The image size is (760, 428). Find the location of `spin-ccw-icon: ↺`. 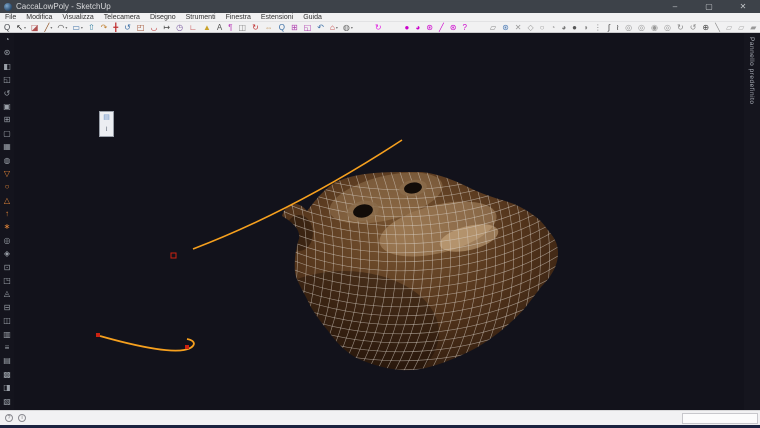

spin-ccw-icon: ↺ is located at coordinates (694, 27).